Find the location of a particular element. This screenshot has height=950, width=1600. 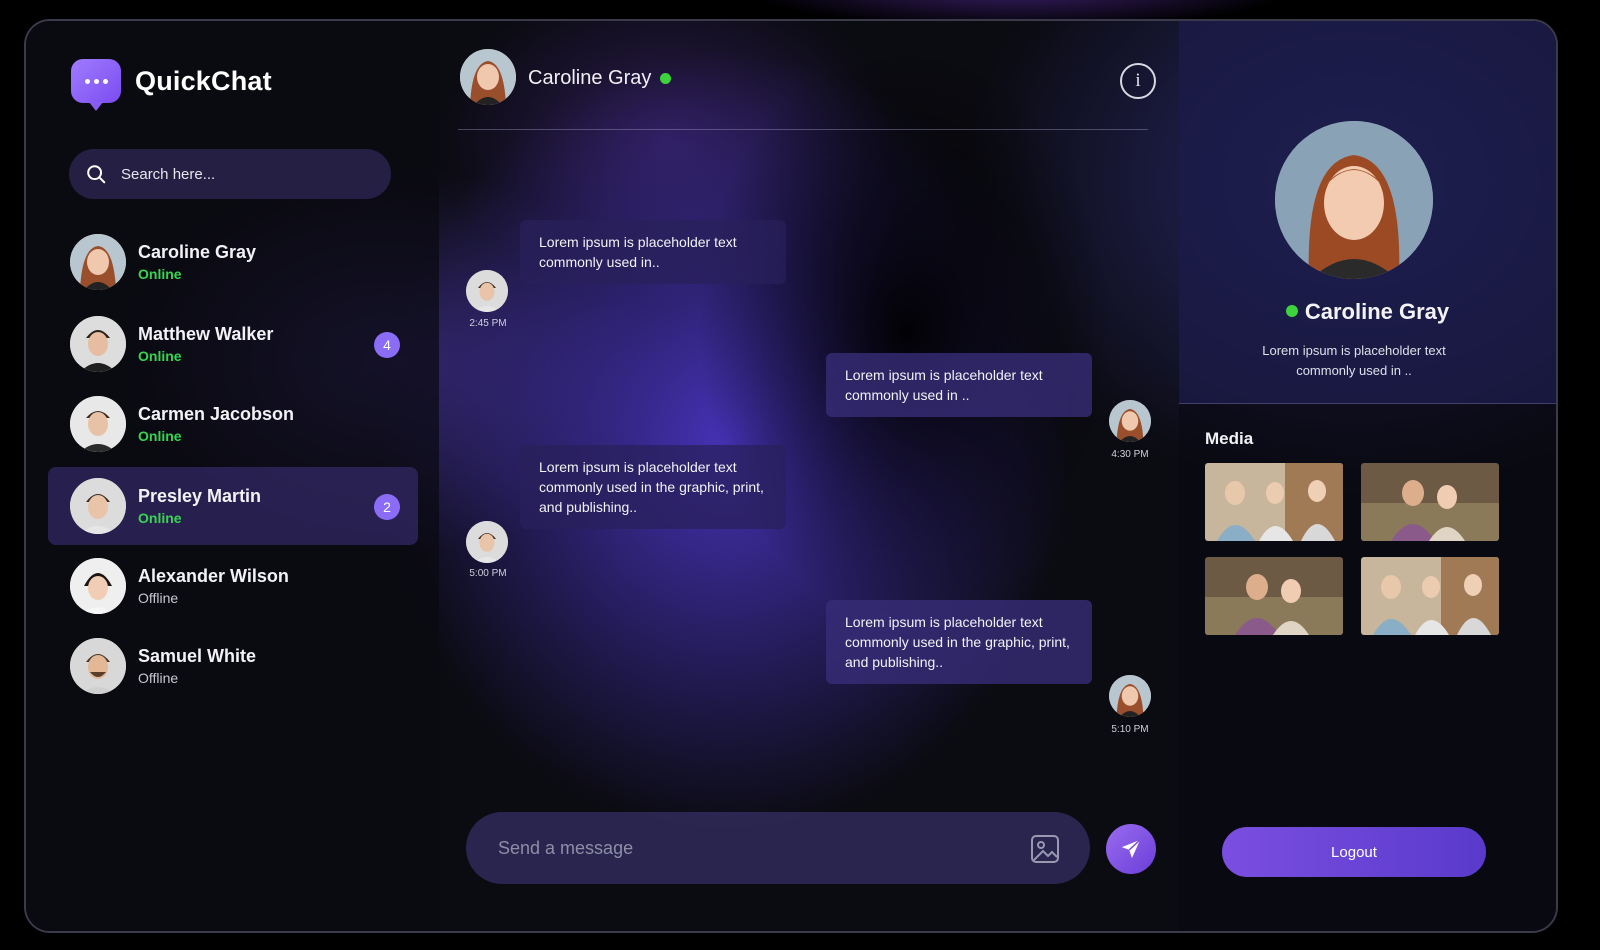

chat-contact-name: Caroline Gray is located at coordinates (600, 78).